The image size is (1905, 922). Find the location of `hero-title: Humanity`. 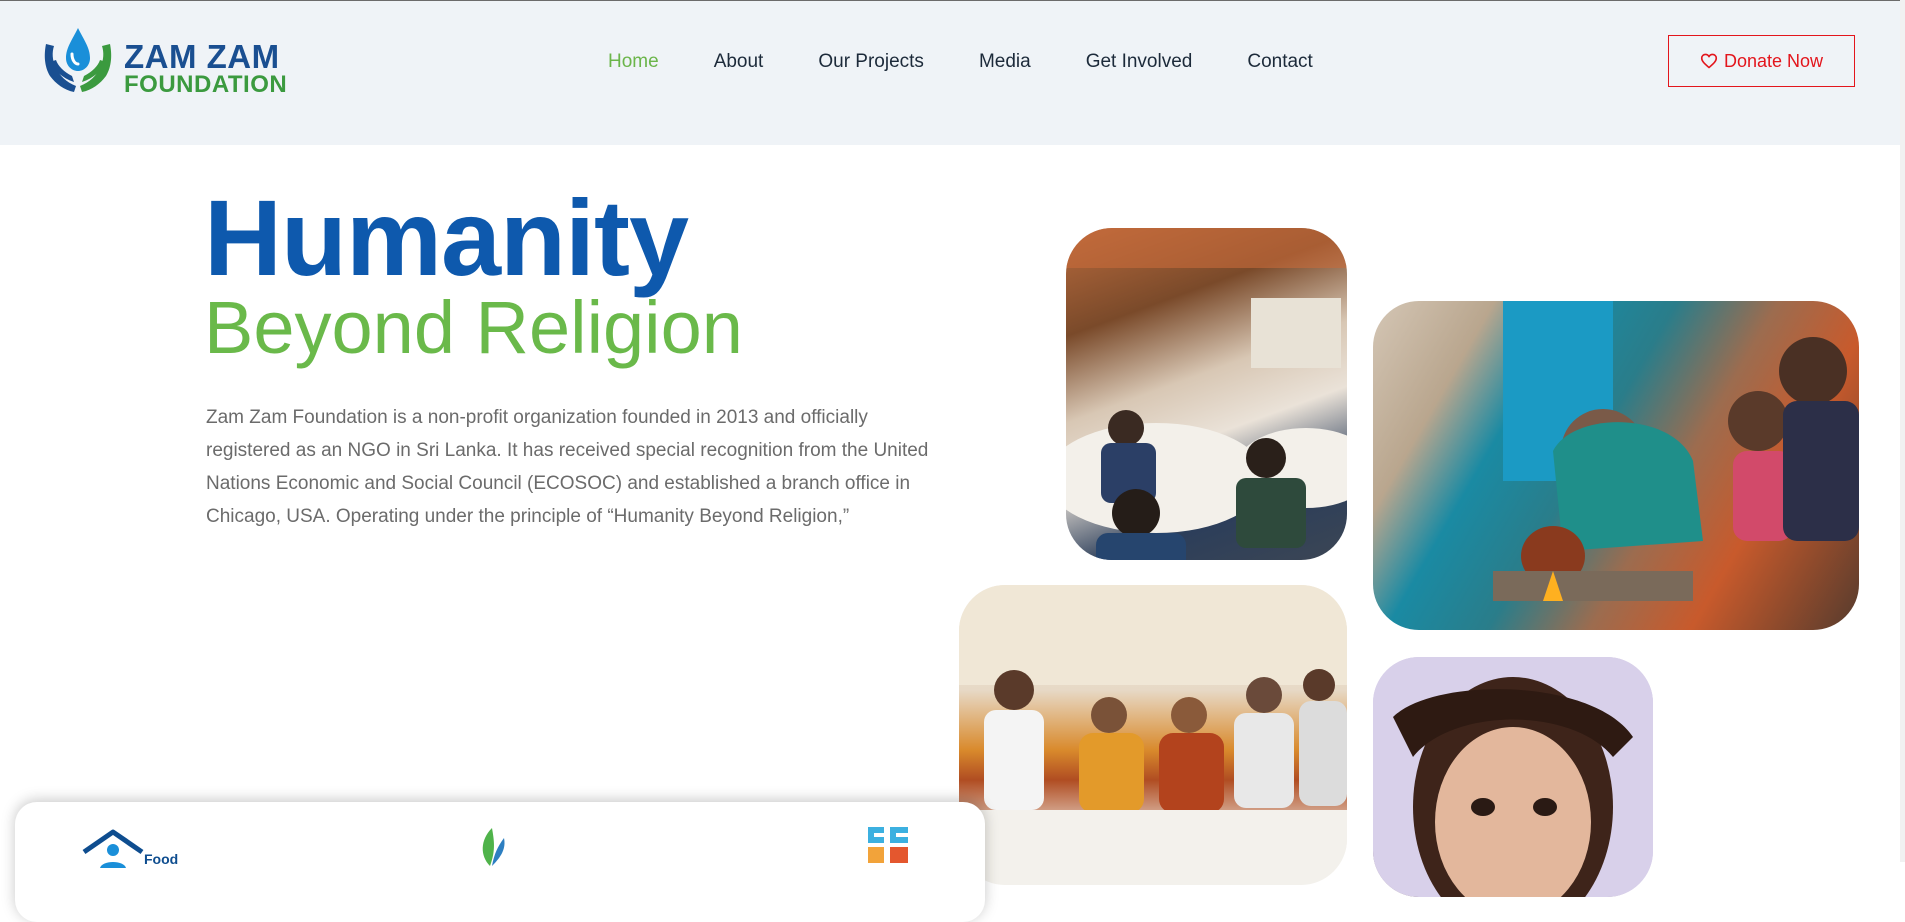

hero-title: Humanity is located at coordinates (446, 237).